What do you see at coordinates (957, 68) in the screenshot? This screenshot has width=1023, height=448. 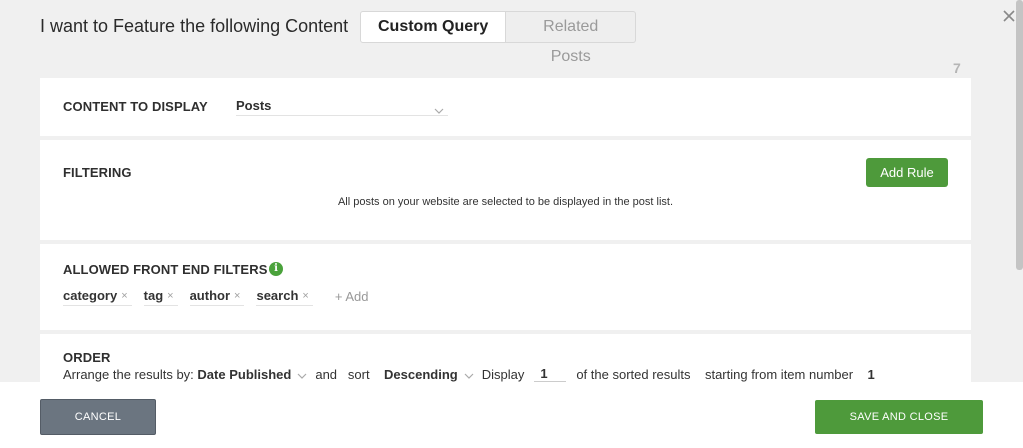 I see `rule-counter: 7` at bounding box center [957, 68].